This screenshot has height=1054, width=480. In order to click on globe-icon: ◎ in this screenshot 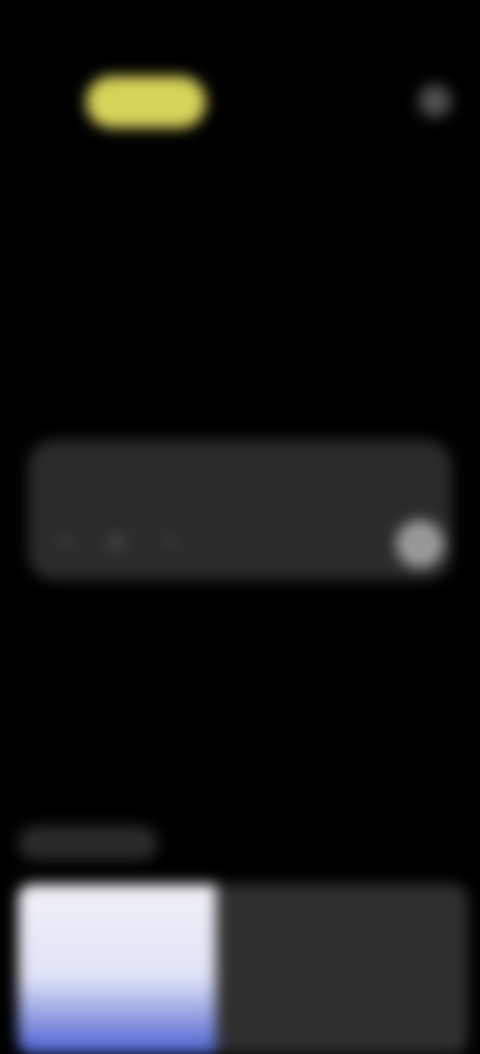, I will do `click(117, 541)`.